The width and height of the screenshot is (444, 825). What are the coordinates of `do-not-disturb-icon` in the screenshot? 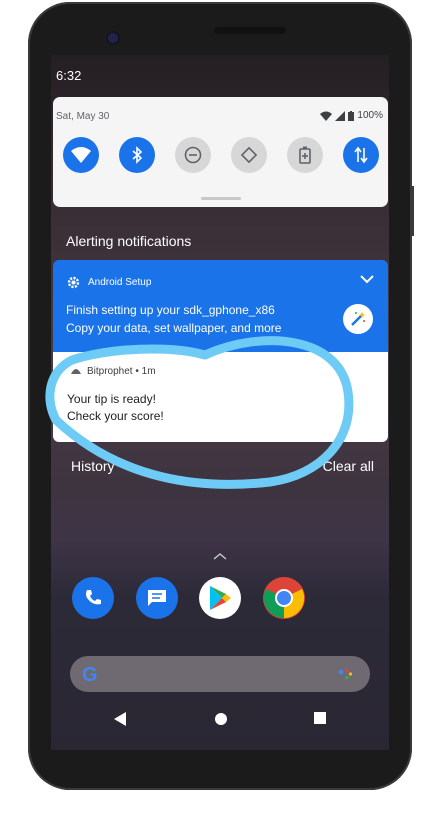 It's located at (193, 155).